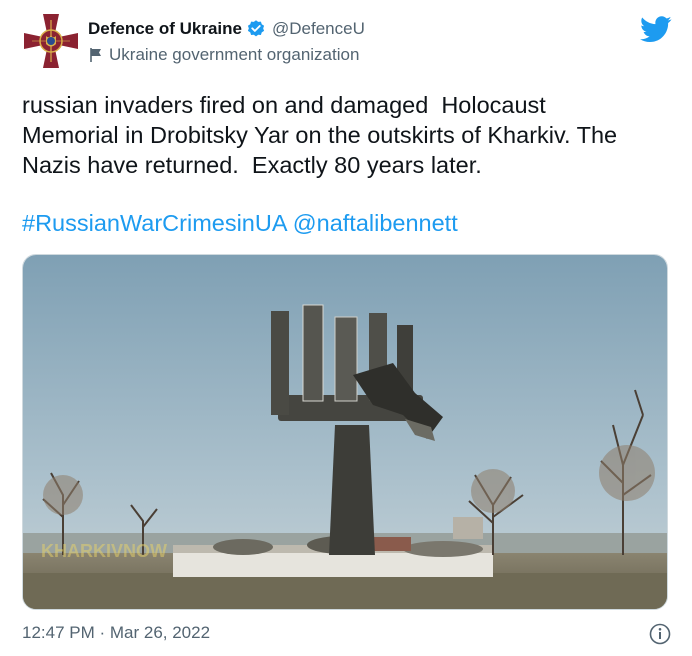 This screenshot has width=692, height=656. I want to click on twitter-bird-icon, so click(656, 29).